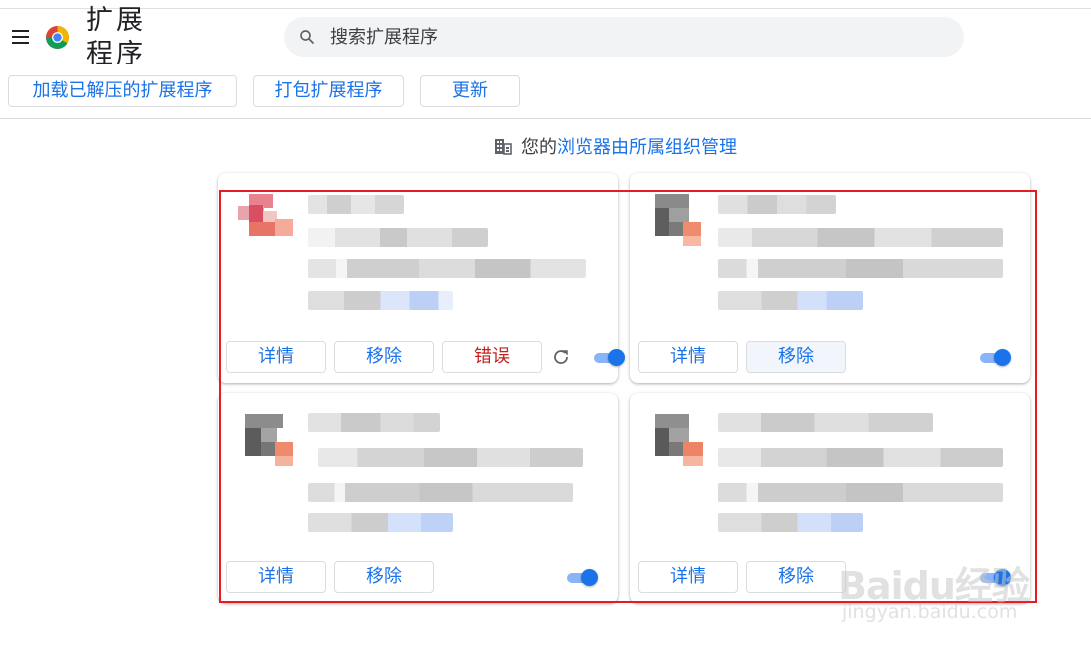 This screenshot has height=653, width=1091. I want to click on chrome-logo-icon, so click(57, 37).